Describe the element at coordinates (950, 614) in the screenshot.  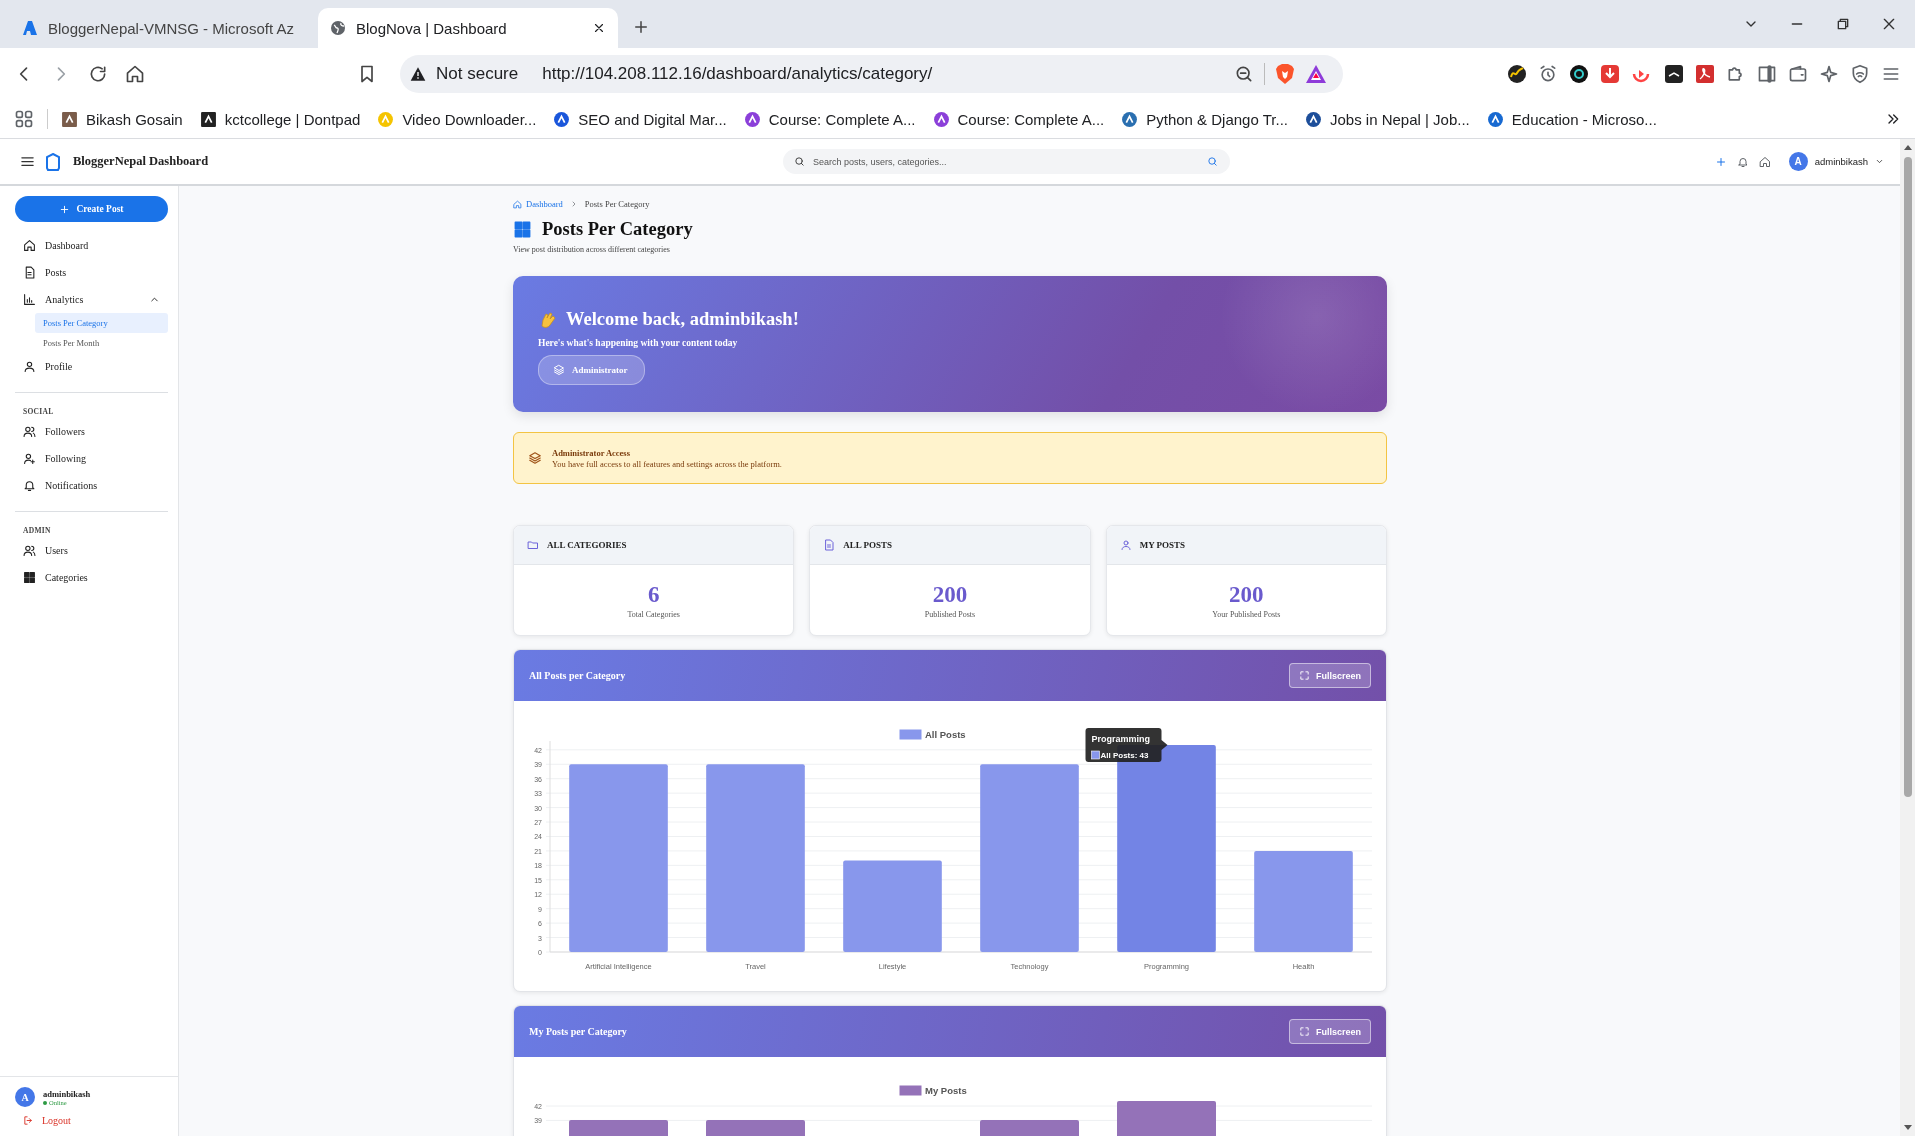
I see `stat-caption: Published Posts` at that location.